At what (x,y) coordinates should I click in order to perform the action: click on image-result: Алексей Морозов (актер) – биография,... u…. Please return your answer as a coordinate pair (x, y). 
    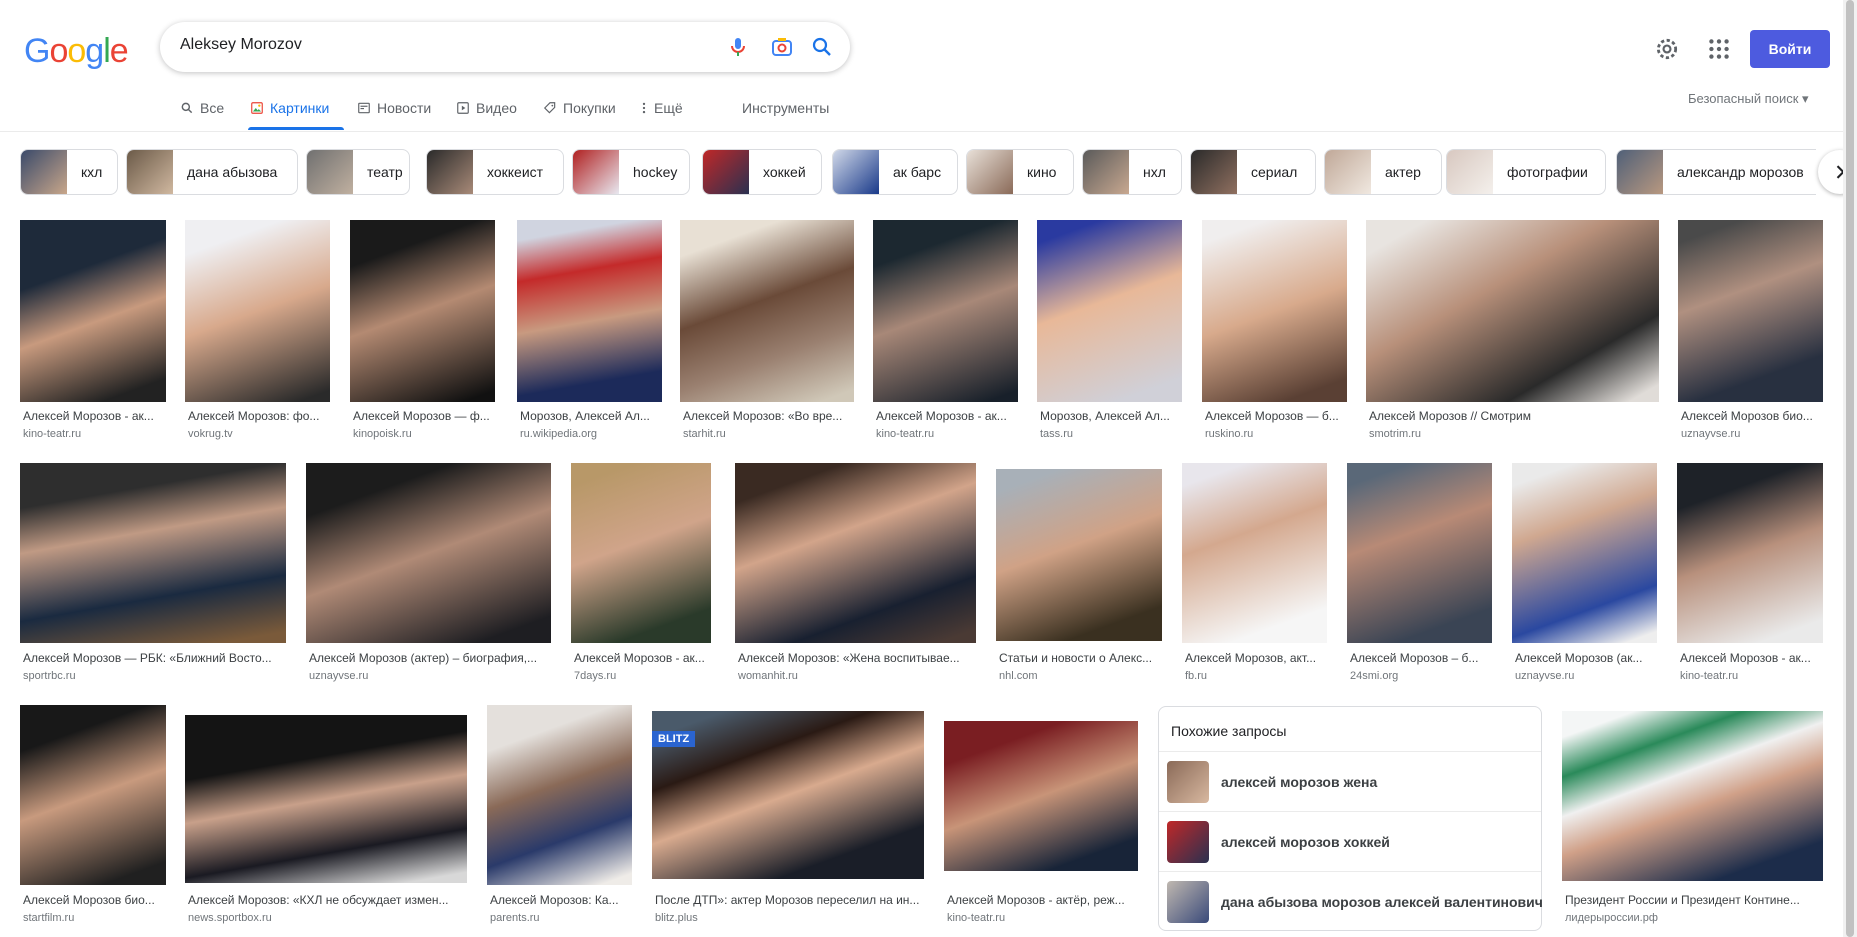
    Looking at the image, I should click on (428, 575).